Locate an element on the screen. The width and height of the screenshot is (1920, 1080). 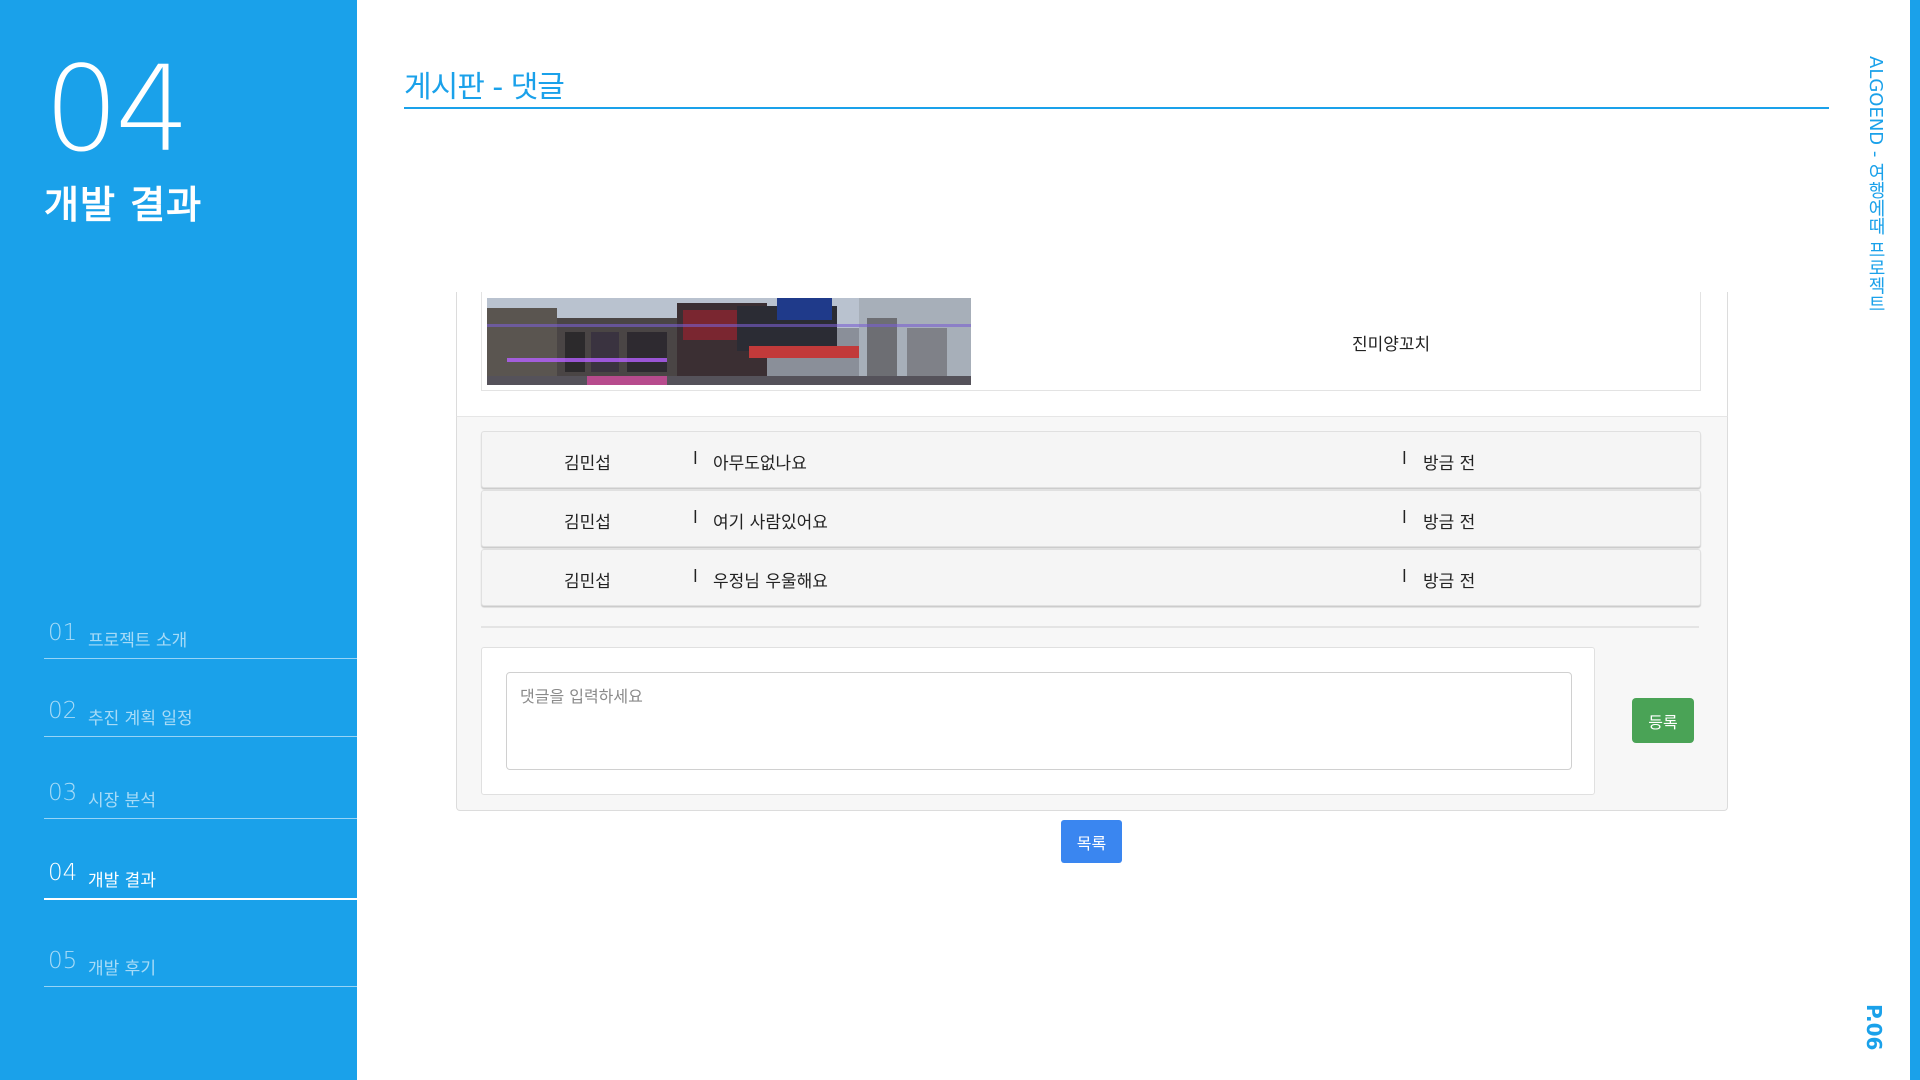
toc-item-01: 01 프로젝트 소개 is located at coordinates (200, 639).